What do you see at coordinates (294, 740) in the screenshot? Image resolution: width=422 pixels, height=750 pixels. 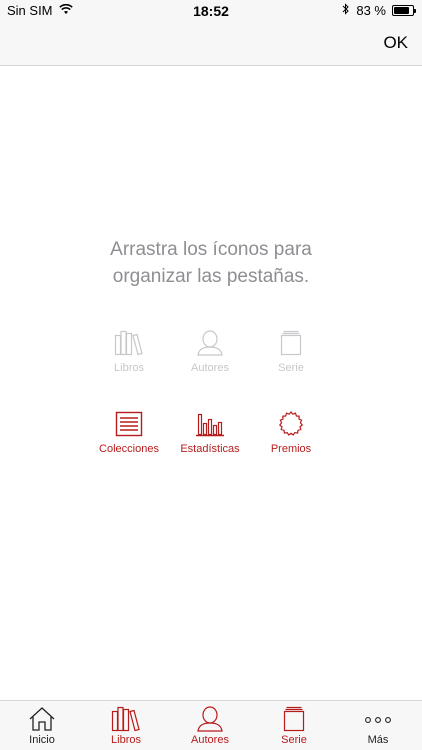 I see `tab-label: Serie` at bounding box center [294, 740].